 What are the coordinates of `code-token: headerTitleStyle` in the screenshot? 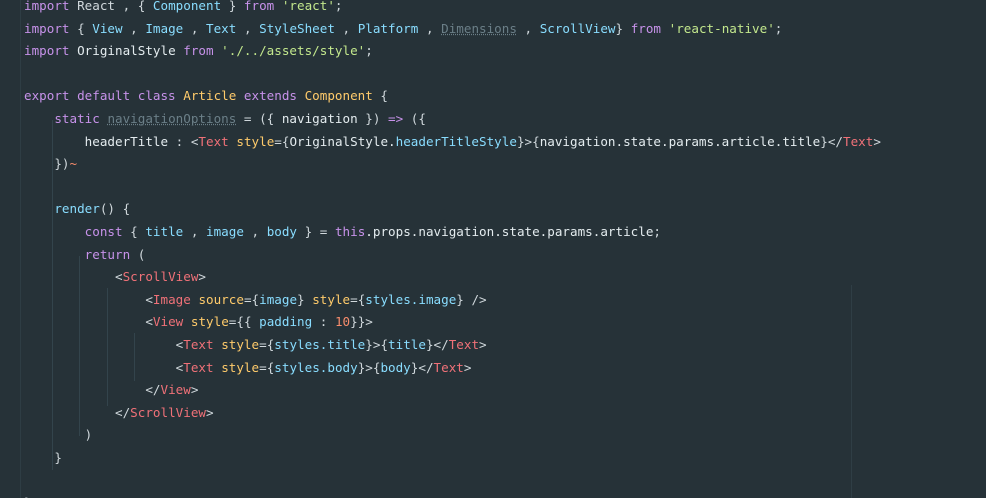 It's located at (456, 141).